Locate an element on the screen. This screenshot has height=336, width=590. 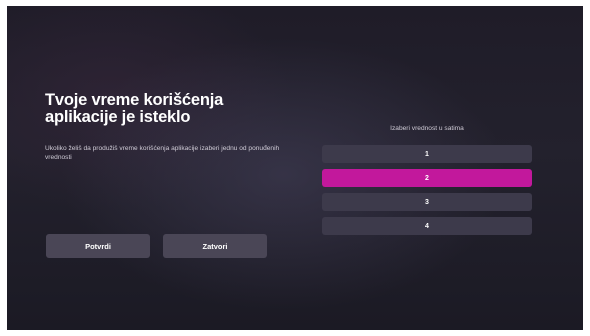
hours-option-4: 4 is located at coordinates (427, 226).